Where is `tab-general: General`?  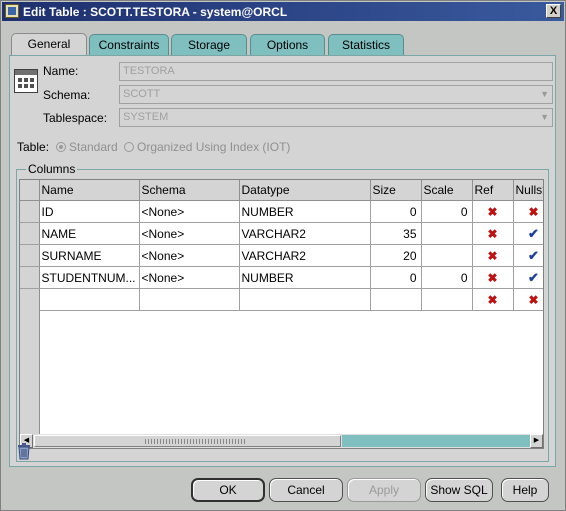
tab-general: General is located at coordinates (49, 44).